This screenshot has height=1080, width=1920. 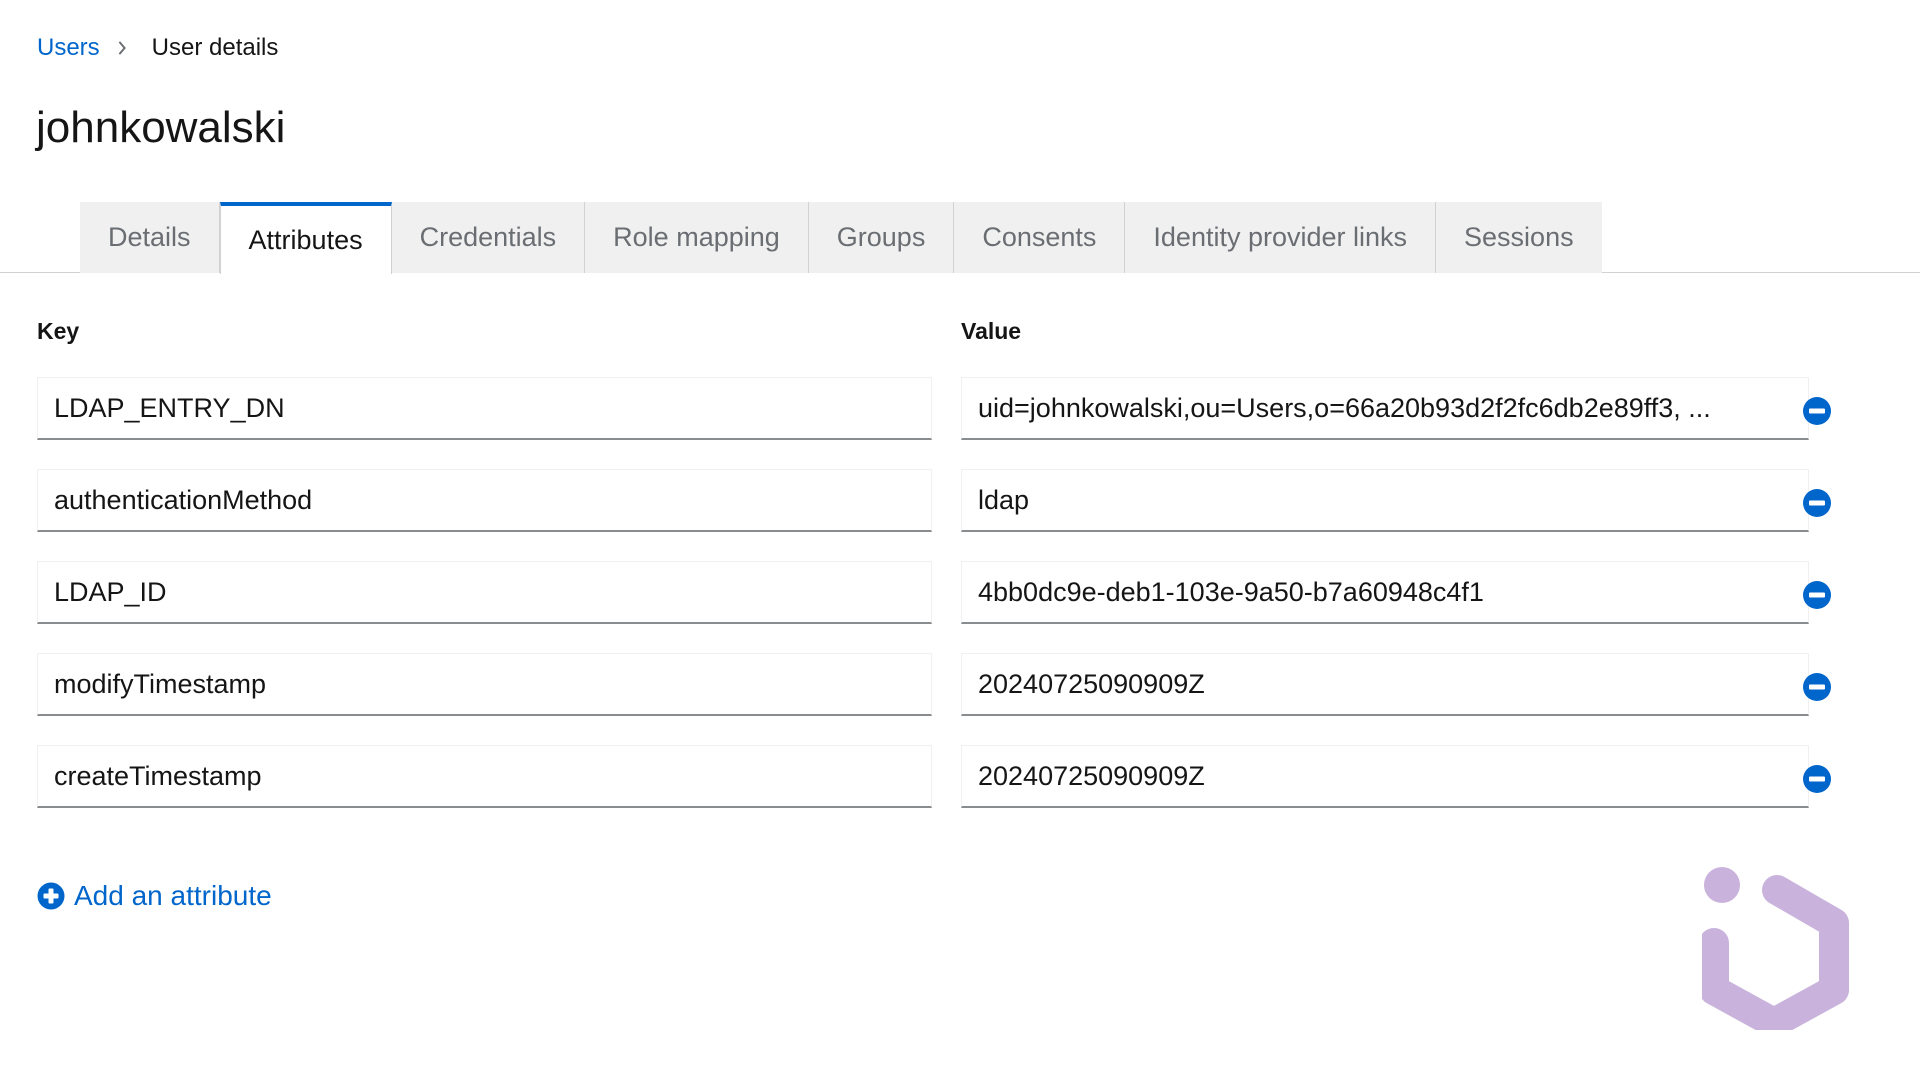 What do you see at coordinates (697, 237) in the screenshot?
I see `tab-role-mapping: Role mapping` at bounding box center [697, 237].